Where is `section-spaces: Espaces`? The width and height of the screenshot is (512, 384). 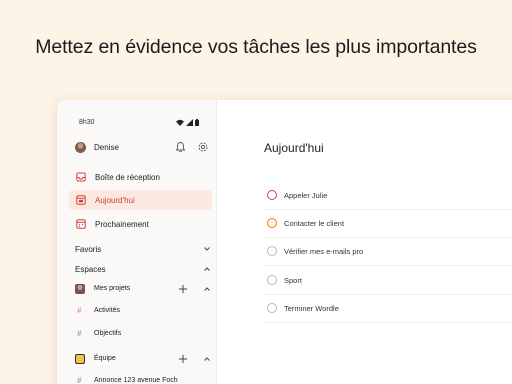 section-spaces: Espaces is located at coordinates (143, 270).